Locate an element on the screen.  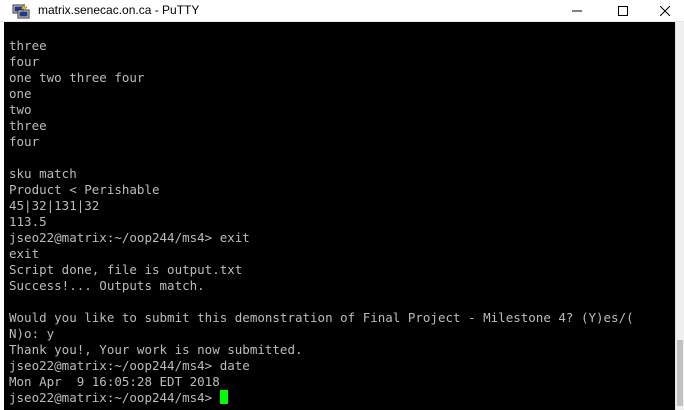
minimize-icon is located at coordinates (577, 11).